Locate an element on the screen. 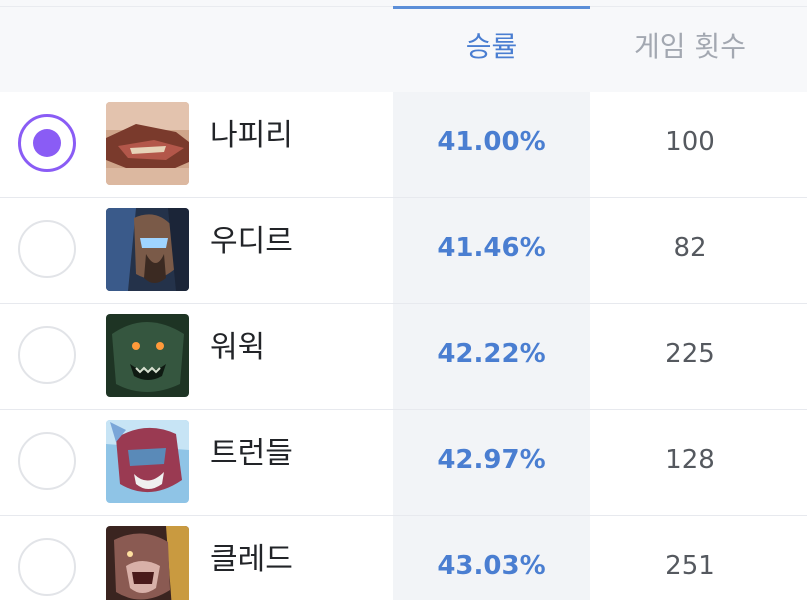  winrate-value: 43.03% is located at coordinates (491, 566).